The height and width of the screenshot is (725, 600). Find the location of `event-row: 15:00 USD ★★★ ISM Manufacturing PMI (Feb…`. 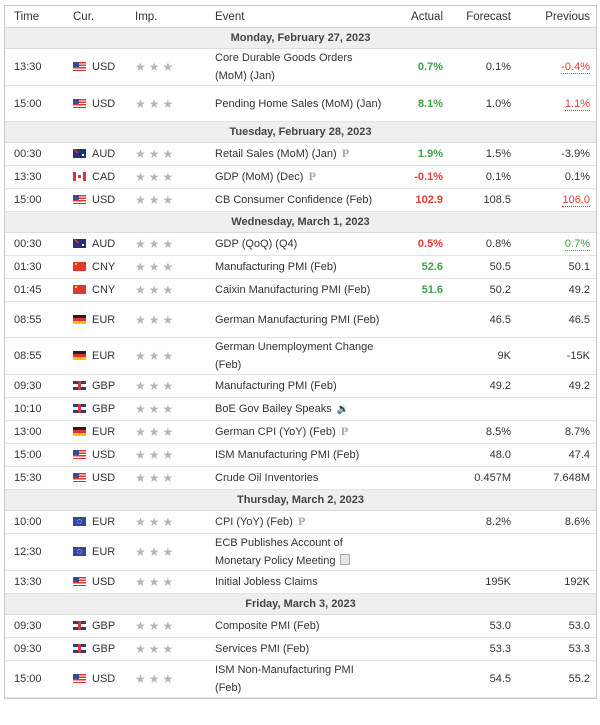

event-row: 15:00 USD ★★★ ISM Manufacturing PMI (Feb… is located at coordinates (300, 455).